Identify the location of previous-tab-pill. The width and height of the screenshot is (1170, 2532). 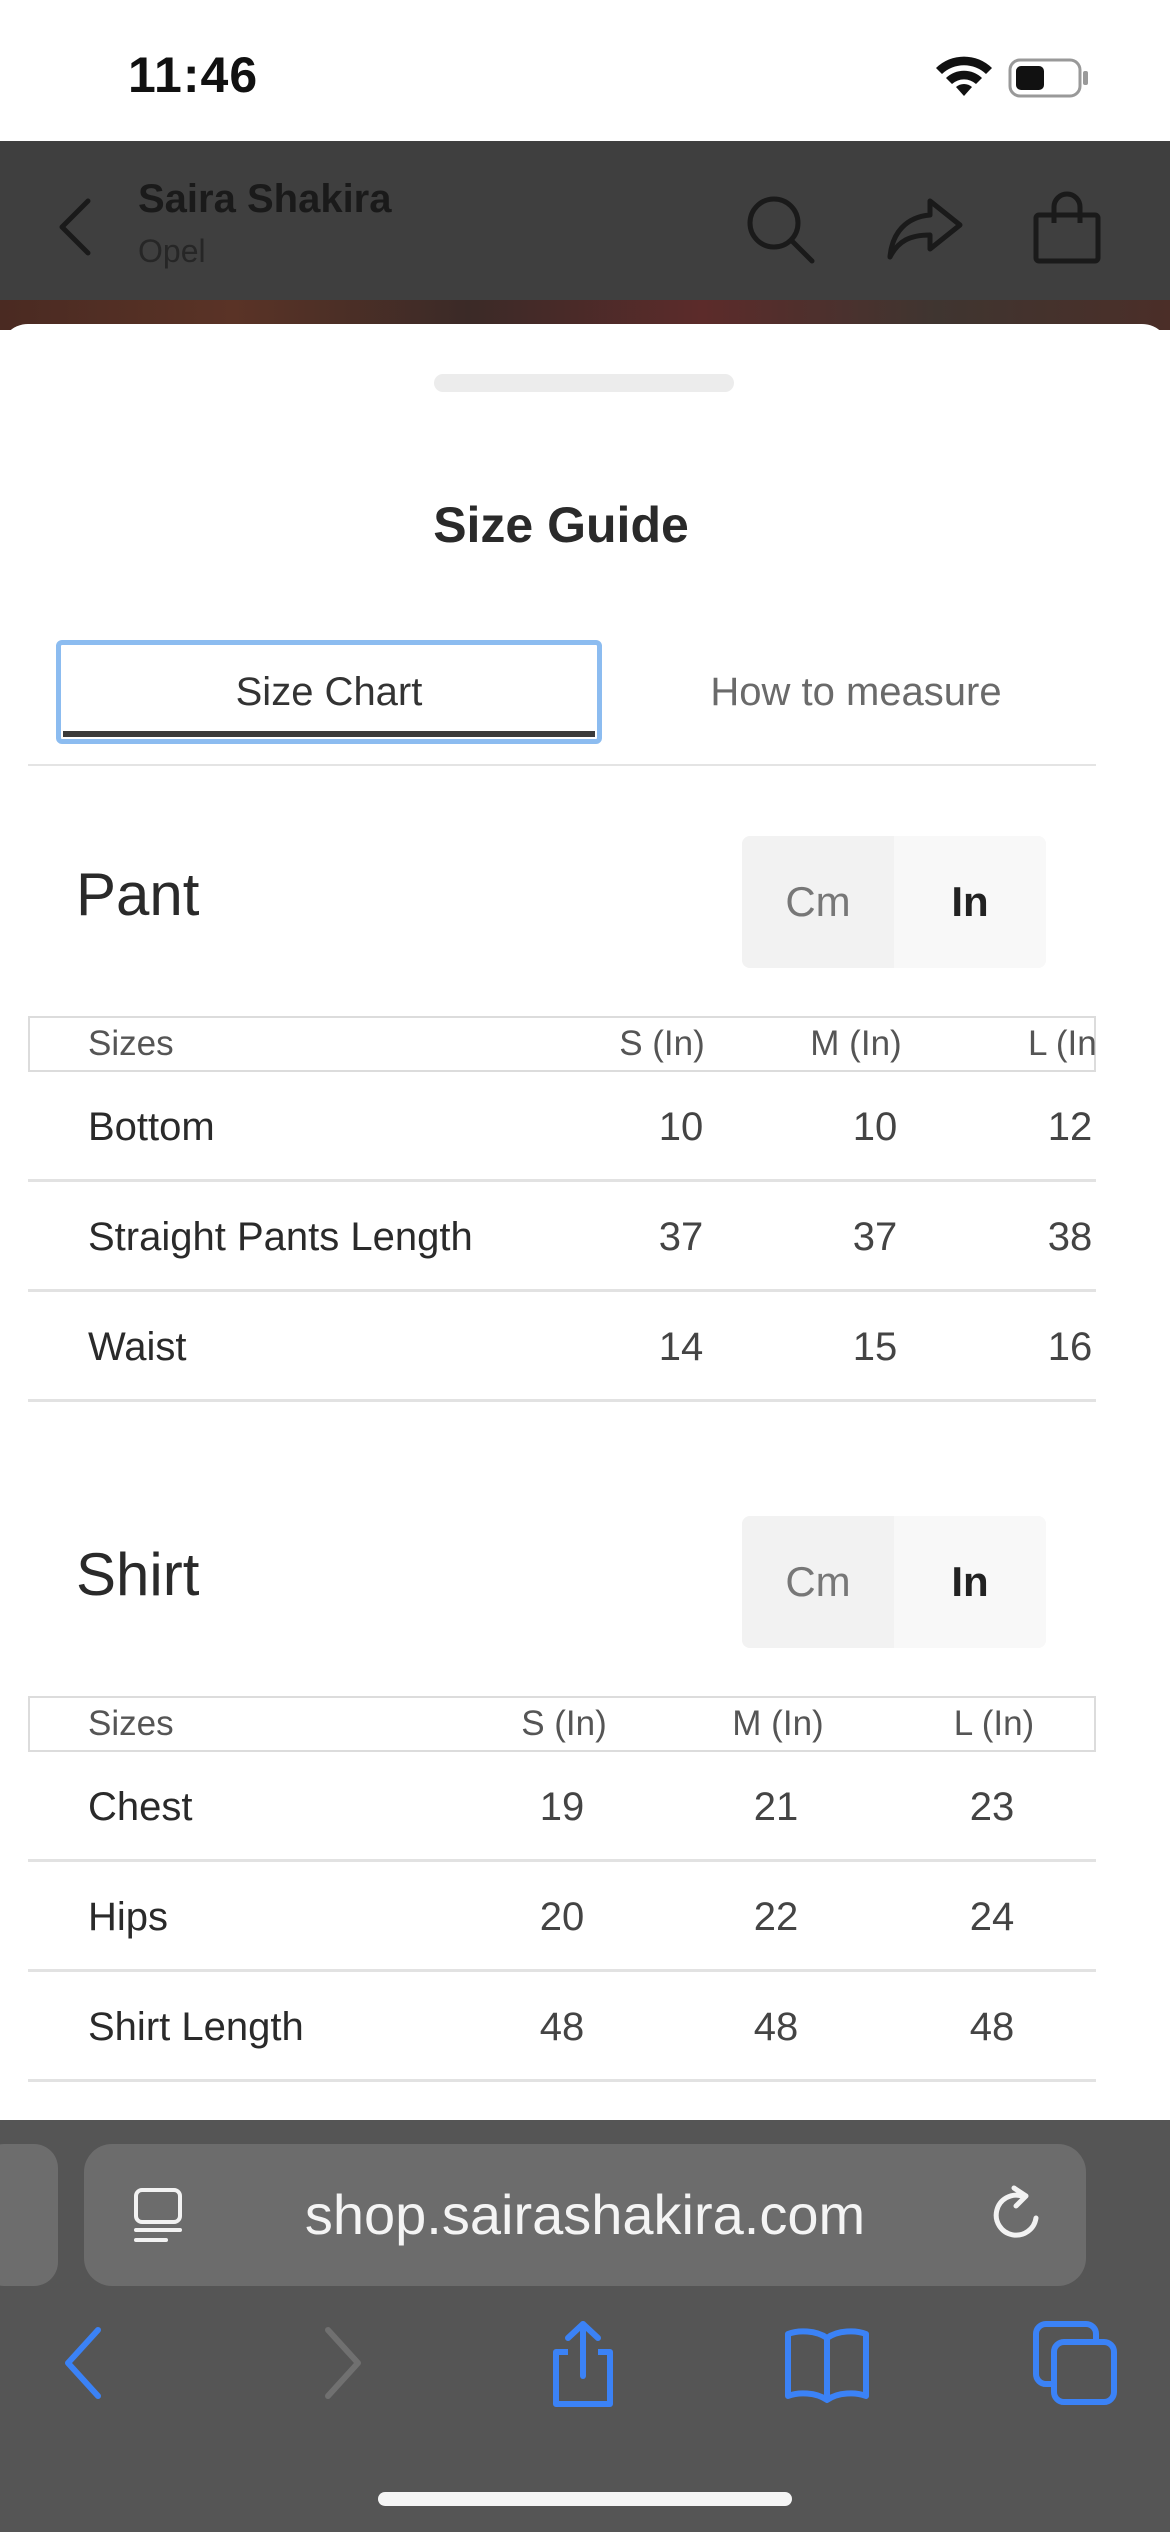
(29, 2215).